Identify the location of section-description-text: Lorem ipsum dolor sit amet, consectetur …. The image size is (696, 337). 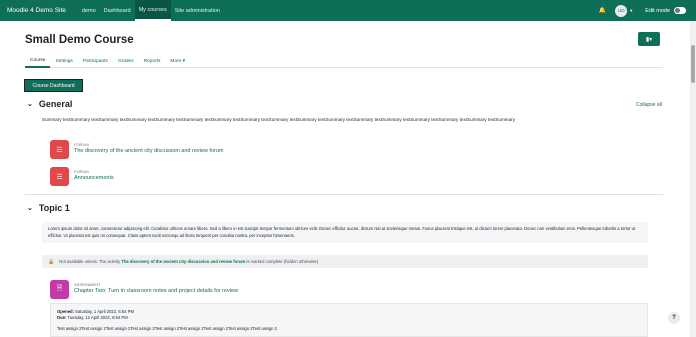
(342, 232).